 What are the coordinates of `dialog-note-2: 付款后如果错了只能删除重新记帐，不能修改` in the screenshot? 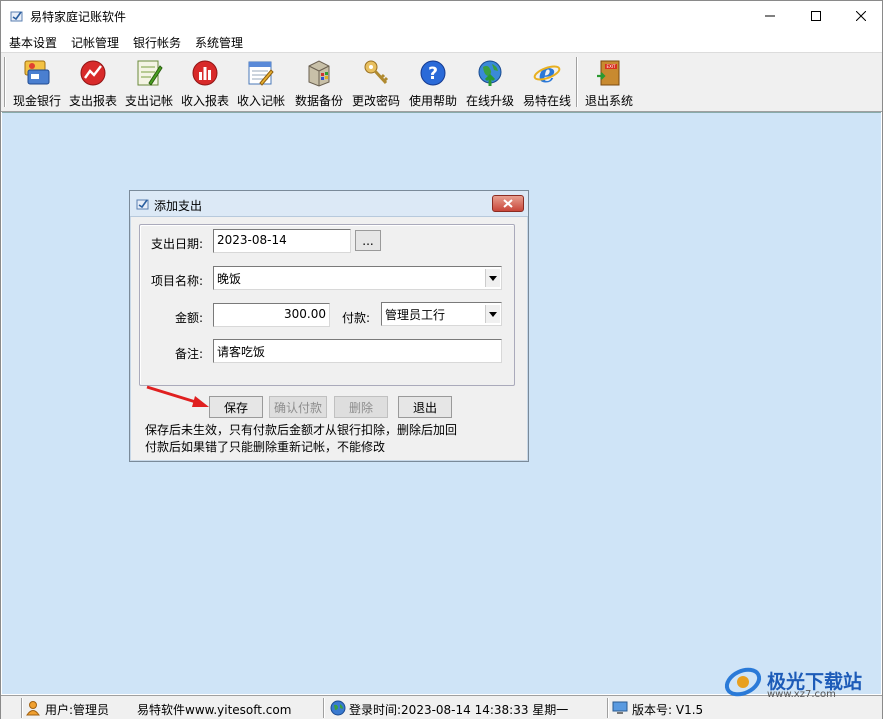 It's located at (265, 447).